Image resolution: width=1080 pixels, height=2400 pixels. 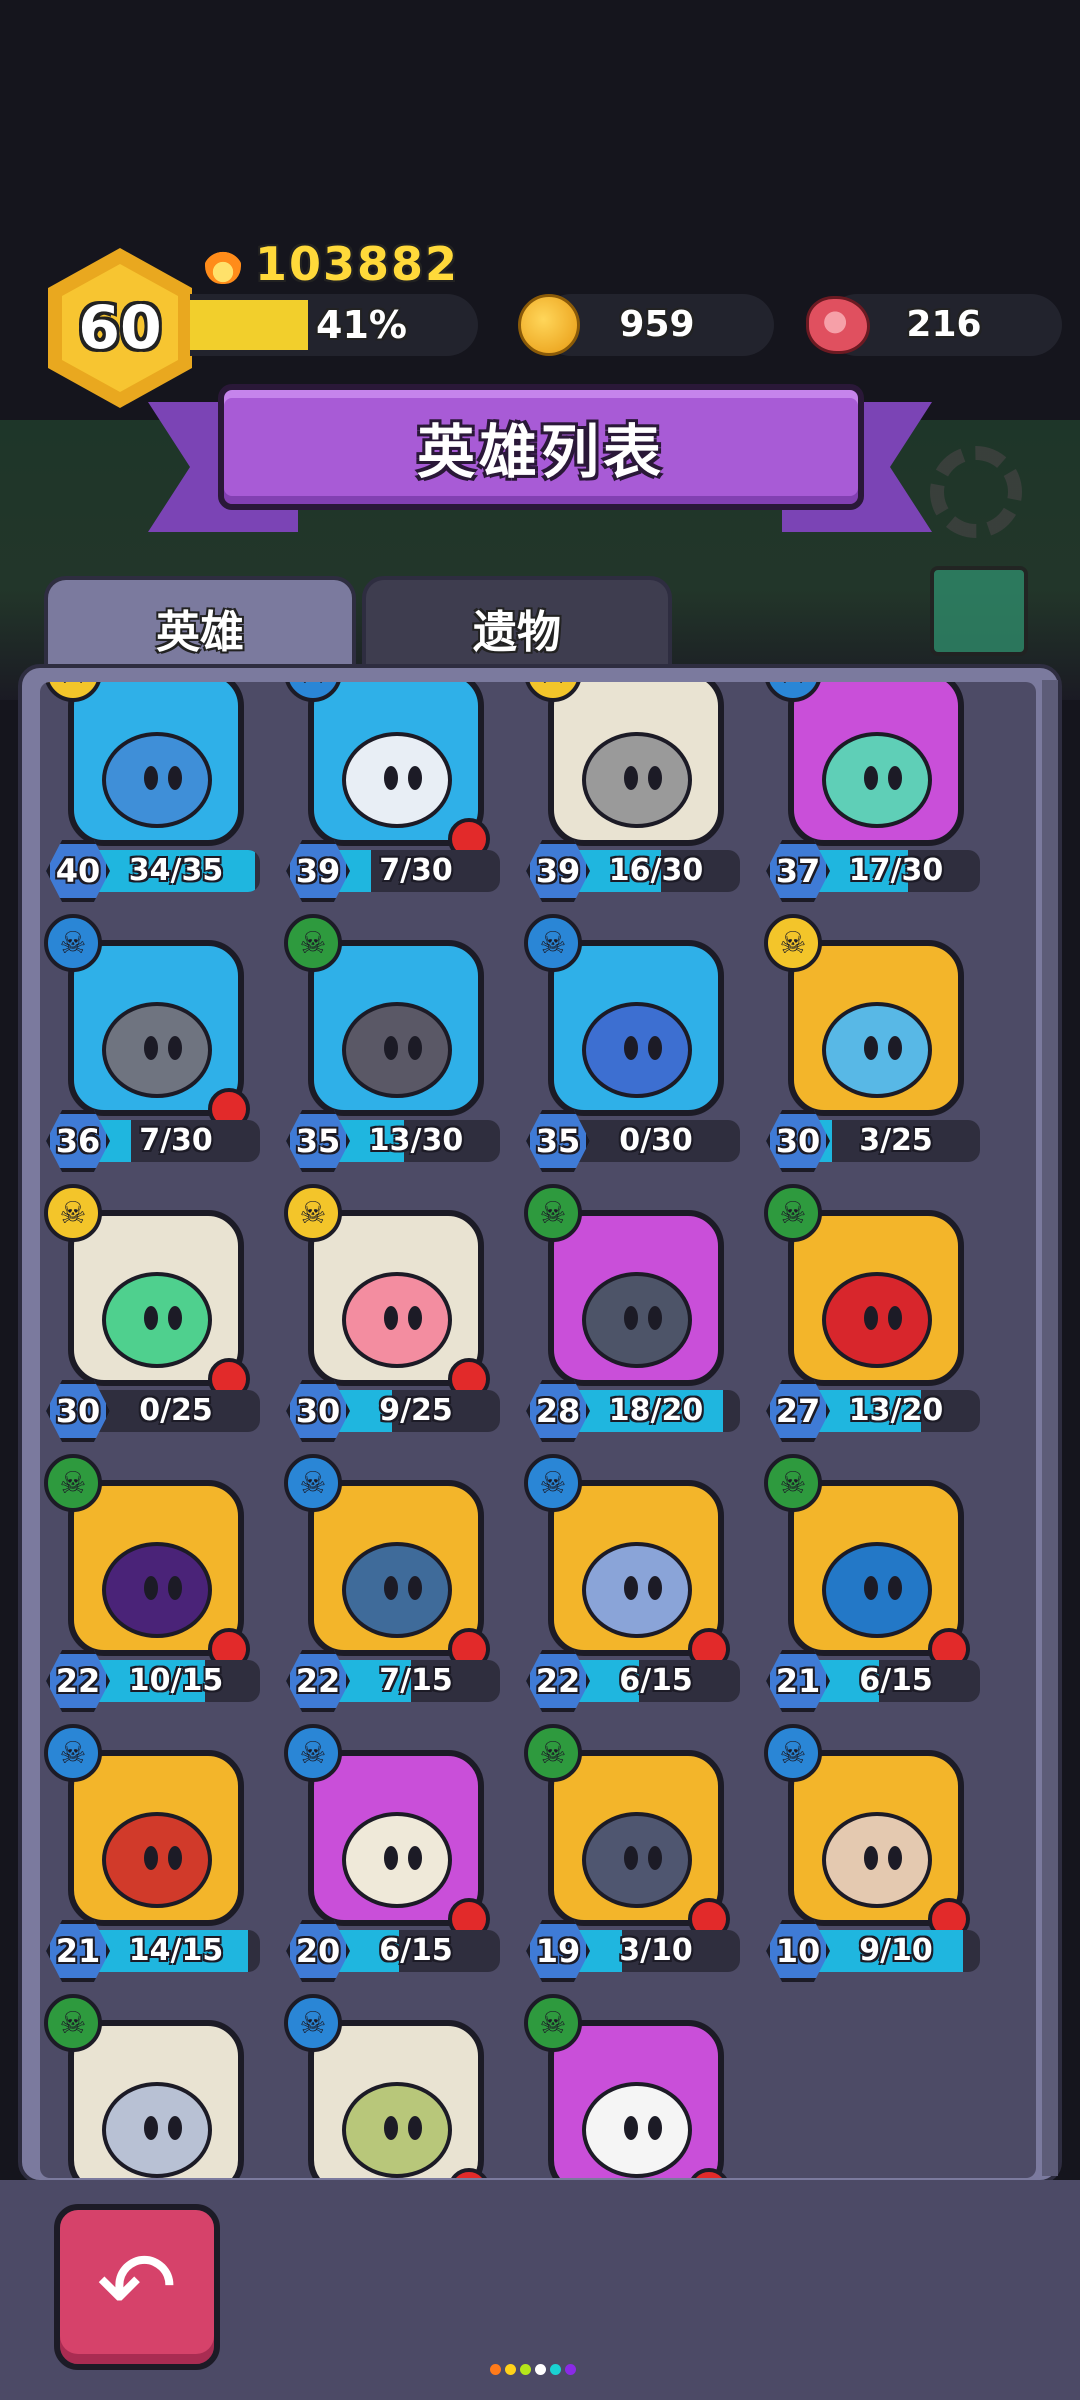 I want to click on hero-card: ☠ 0/30 35, so click(x=632, y=1052).